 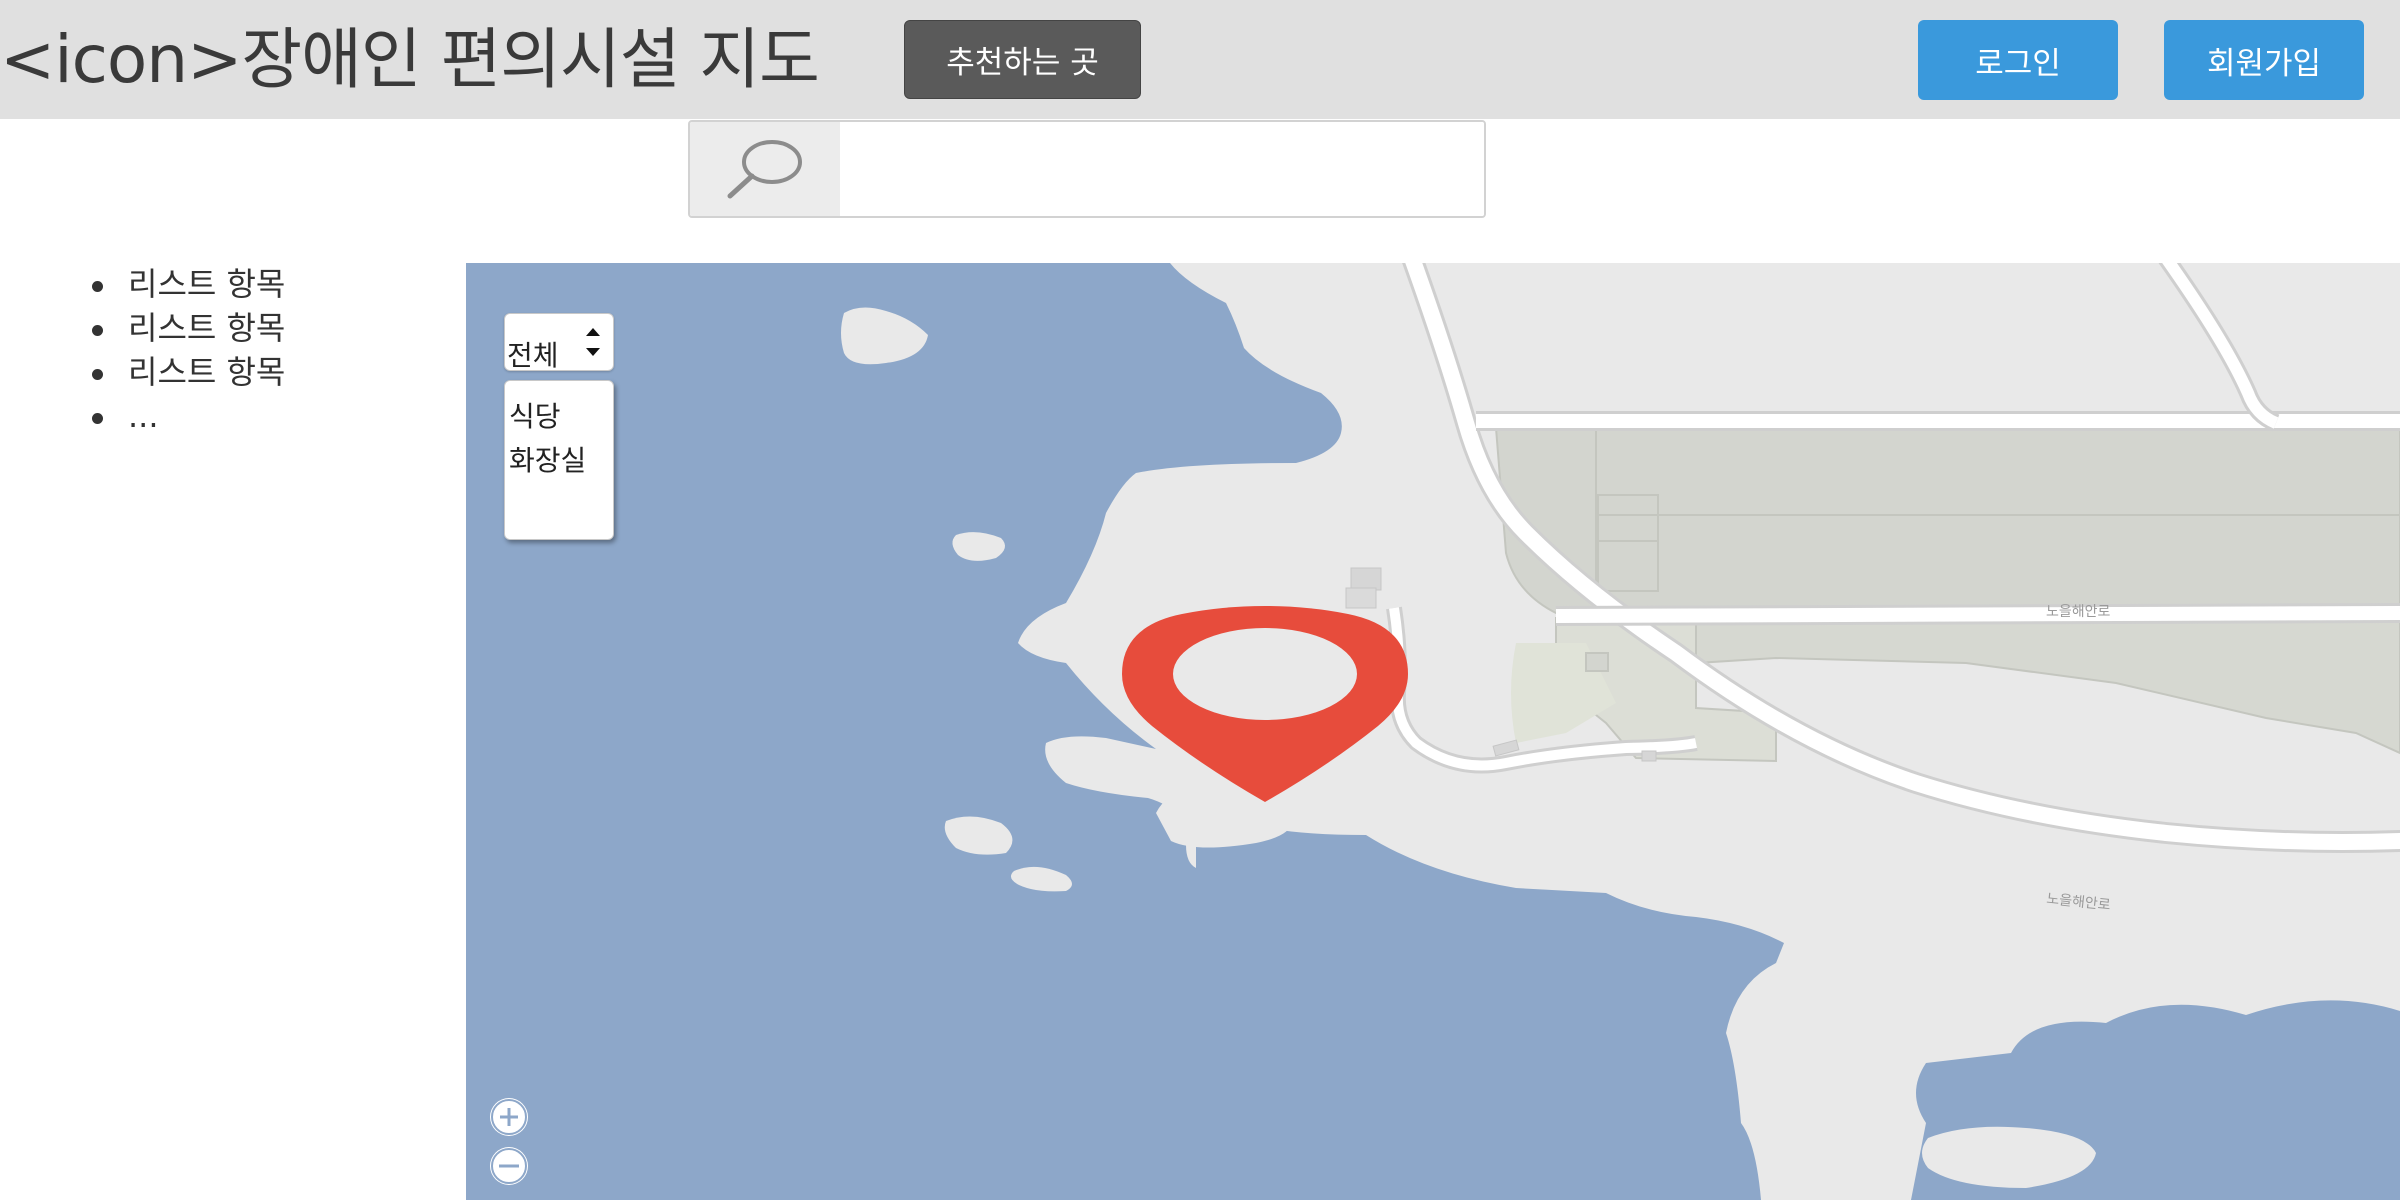 What do you see at coordinates (410, 59) in the screenshot?
I see `site-title: <icon>장애인 편의시설 지도` at bounding box center [410, 59].